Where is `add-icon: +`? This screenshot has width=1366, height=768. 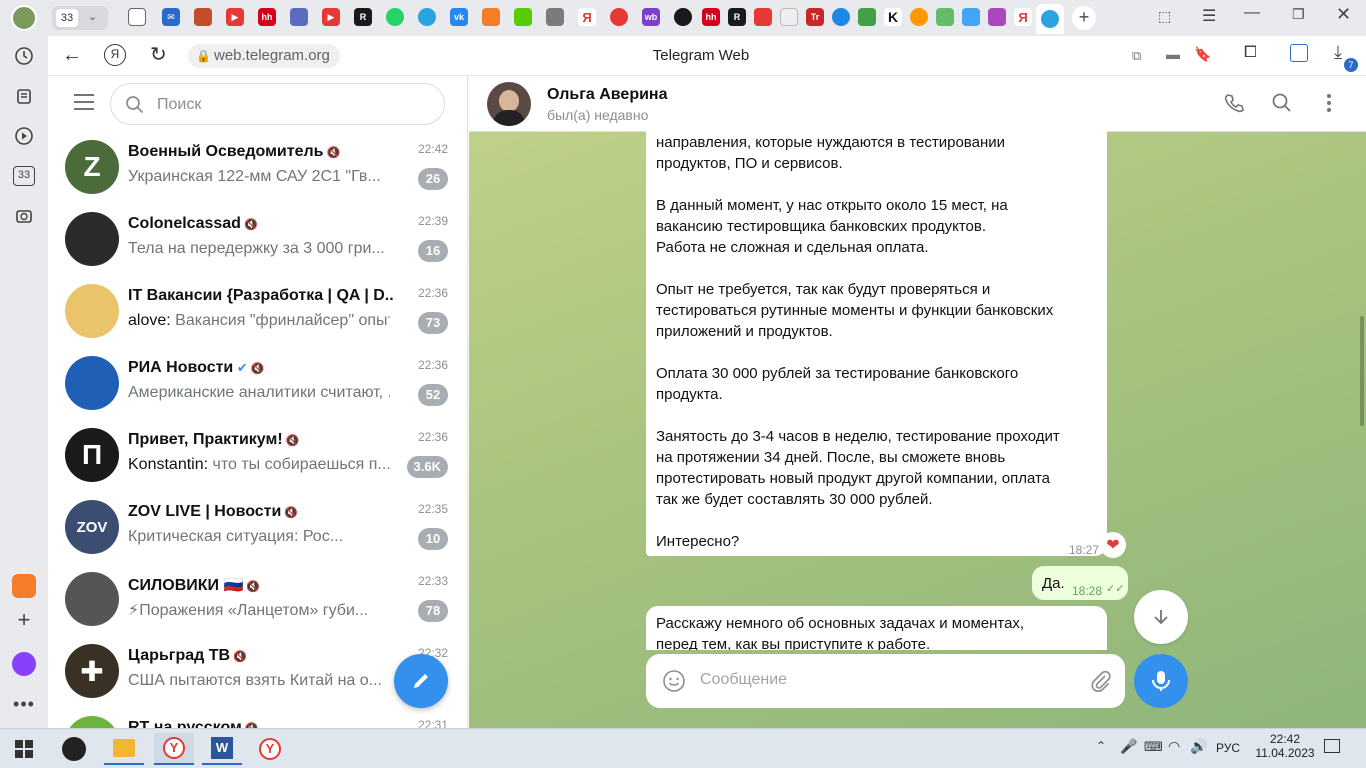 add-icon: + is located at coordinates (24, 620).